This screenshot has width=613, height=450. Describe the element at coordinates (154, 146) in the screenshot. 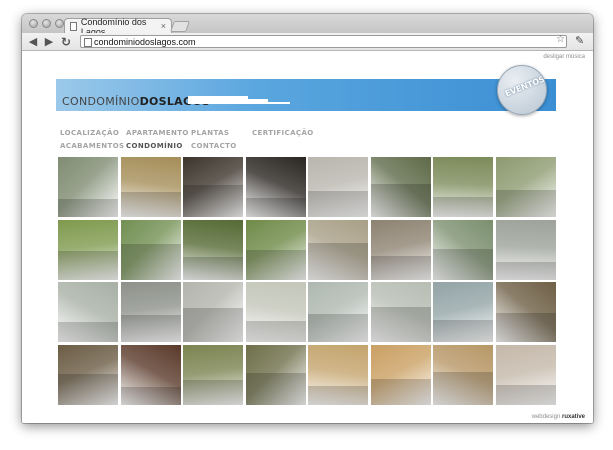

I see `nav-item-condominio: CONDOMÍNIO` at that location.